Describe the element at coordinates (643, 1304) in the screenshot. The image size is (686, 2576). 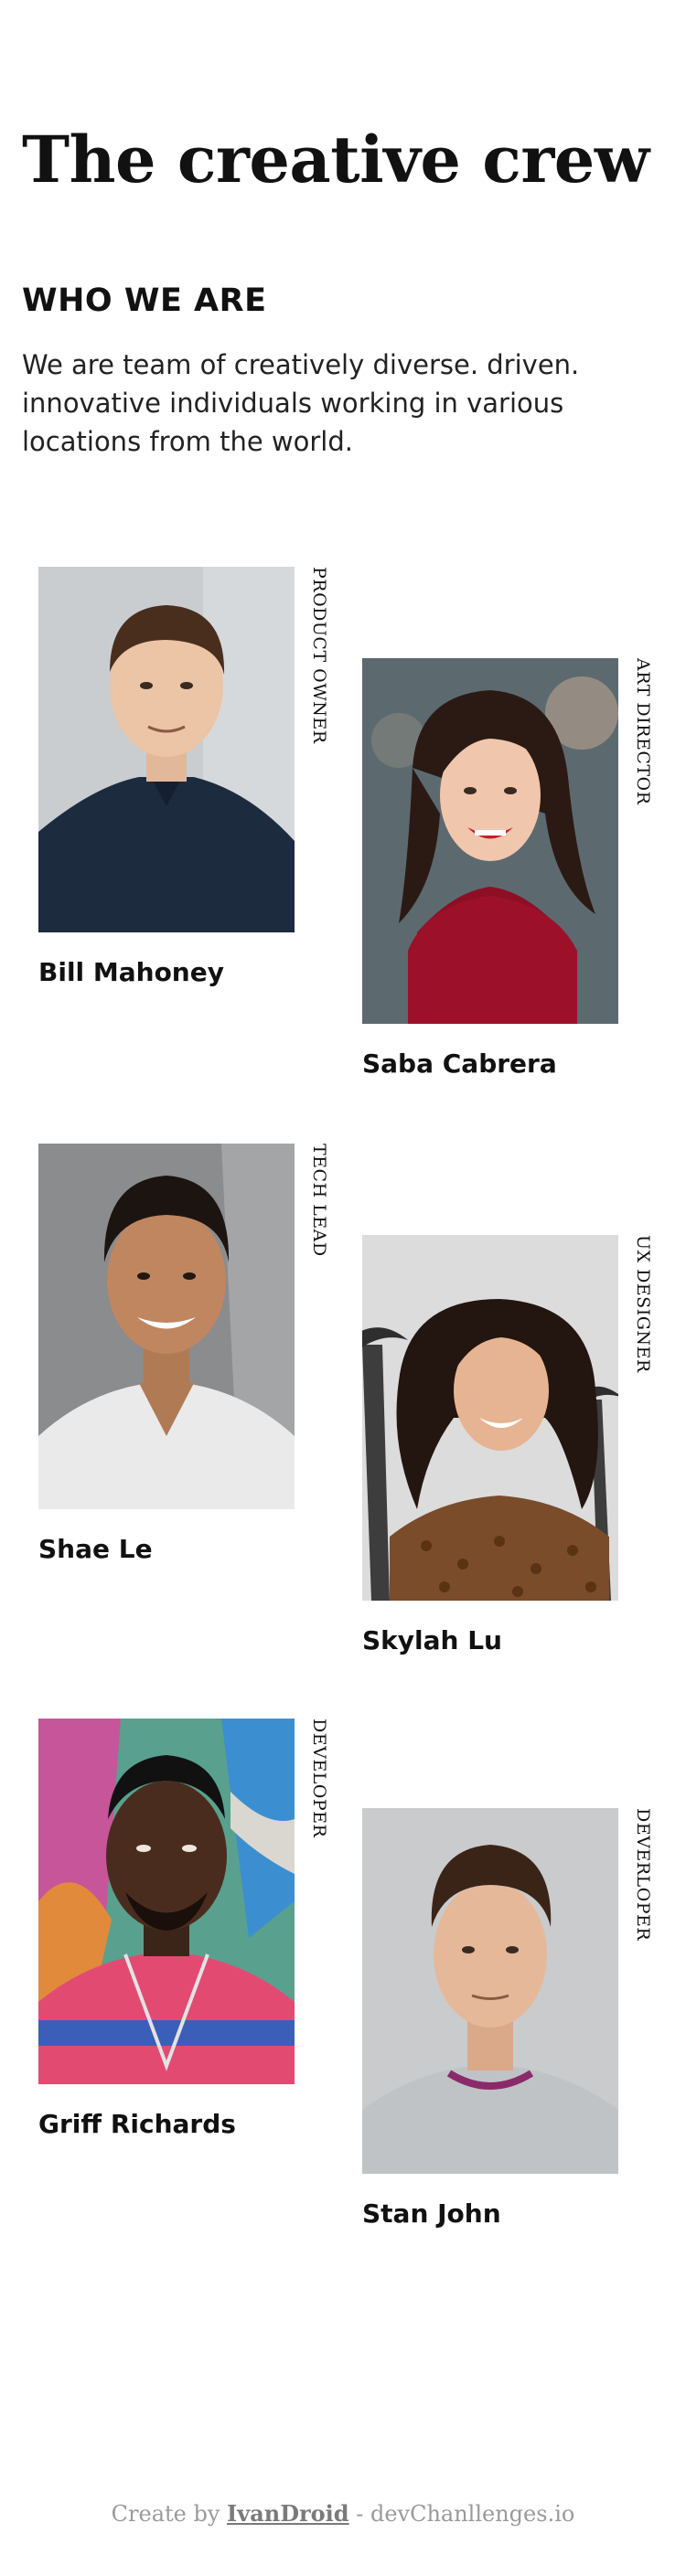
I see `member-role: UX DESIGNER` at that location.